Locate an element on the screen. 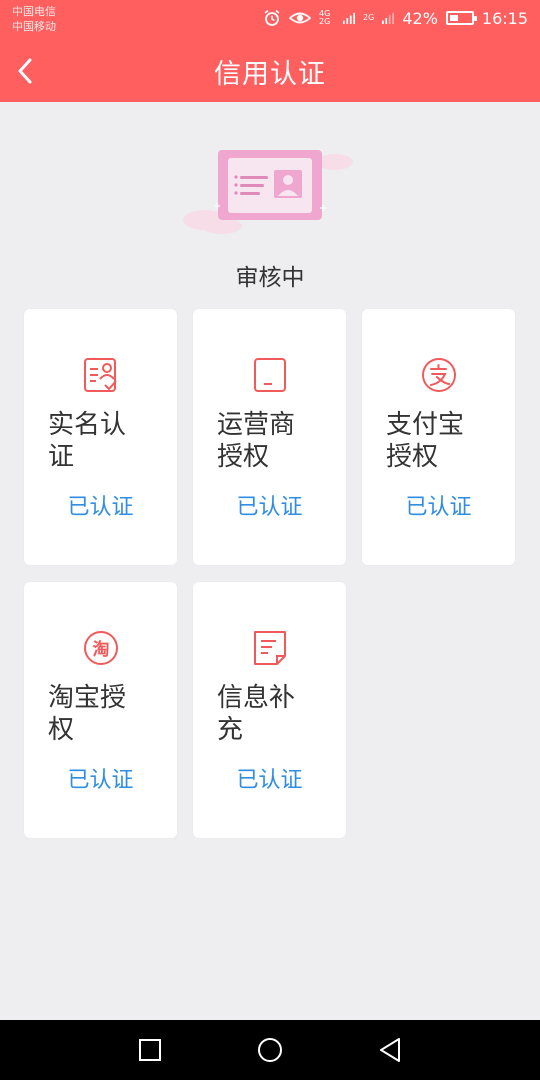 The width and height of the screenshot is (540, 1080). card-info-supplement: 信息补充 已认证 is located at coordinates (269, 710).